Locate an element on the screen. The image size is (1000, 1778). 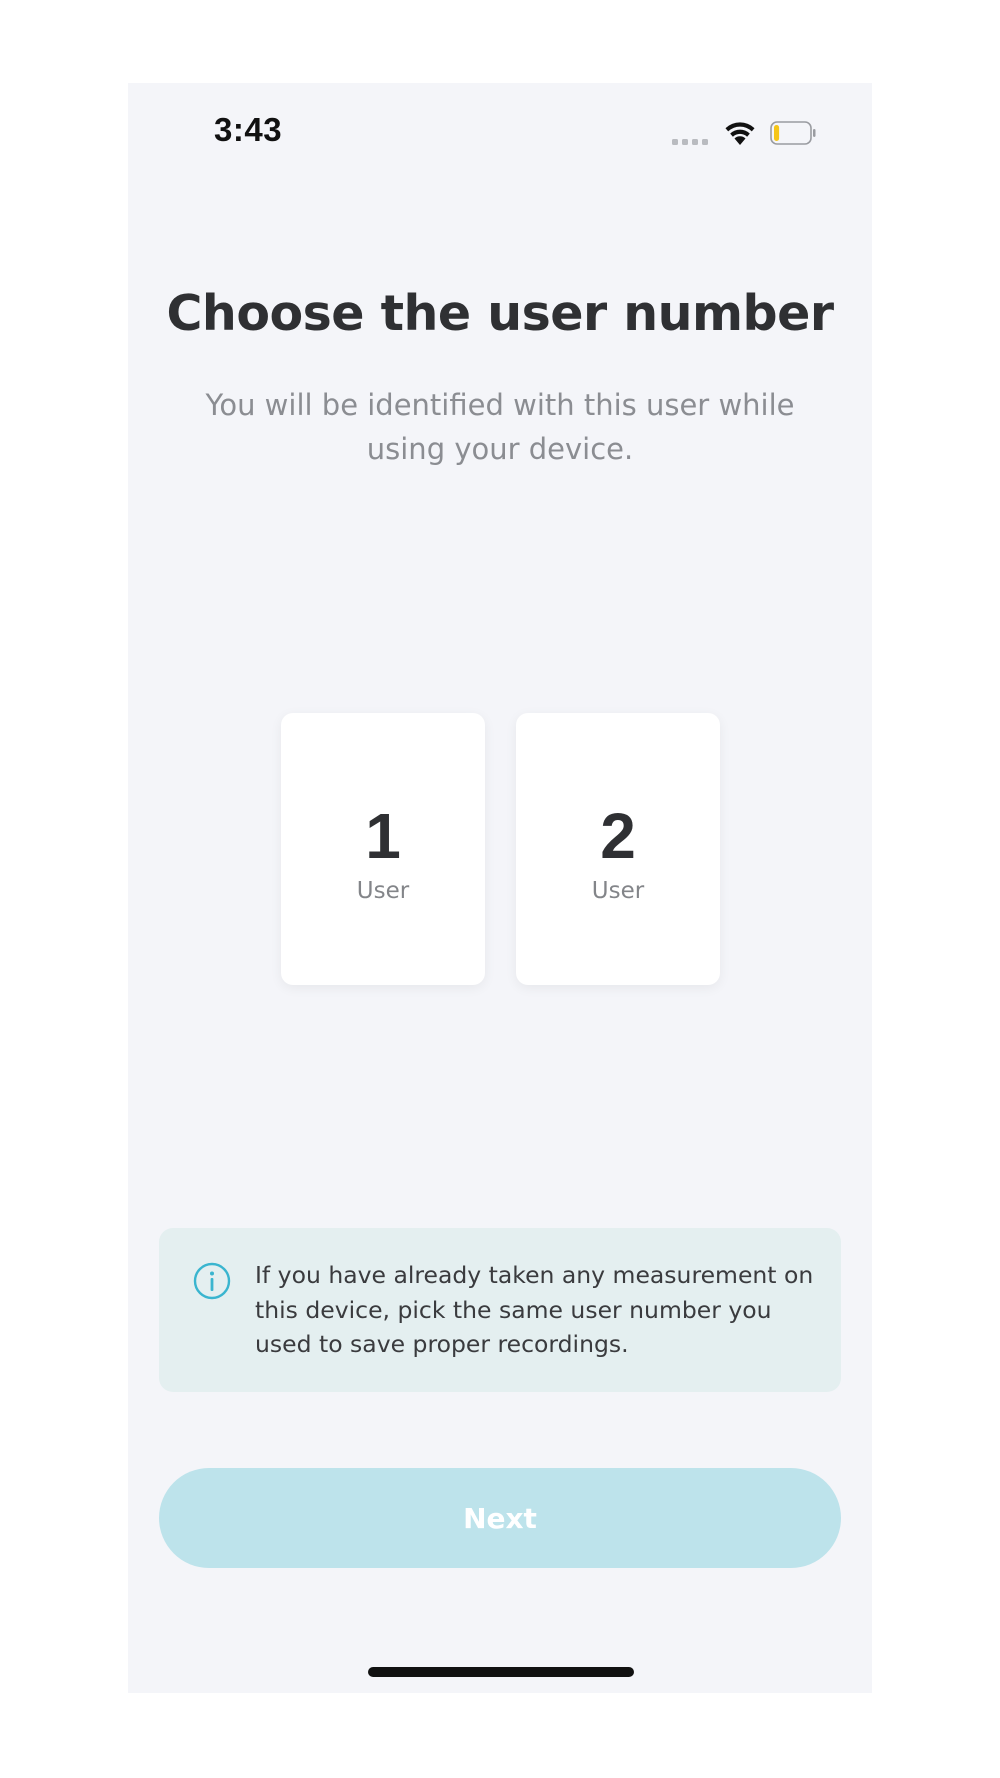
user-1-card: 1 User is located at coordinates (383, 849).